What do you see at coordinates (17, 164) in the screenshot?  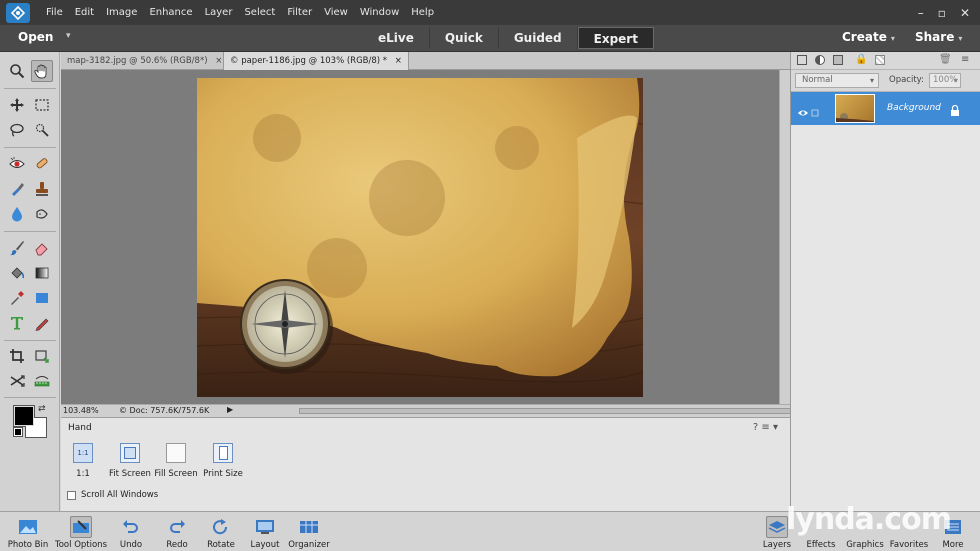 I see `red-eye-tool-icon` at bounding box center [17, 164].